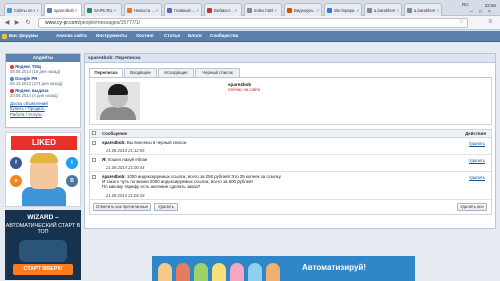 This screenshot has height=281, width=500. Describe the element at coordinates (106, 72) in the screenshot. I see `tab-conversation: Переписка` at that location.